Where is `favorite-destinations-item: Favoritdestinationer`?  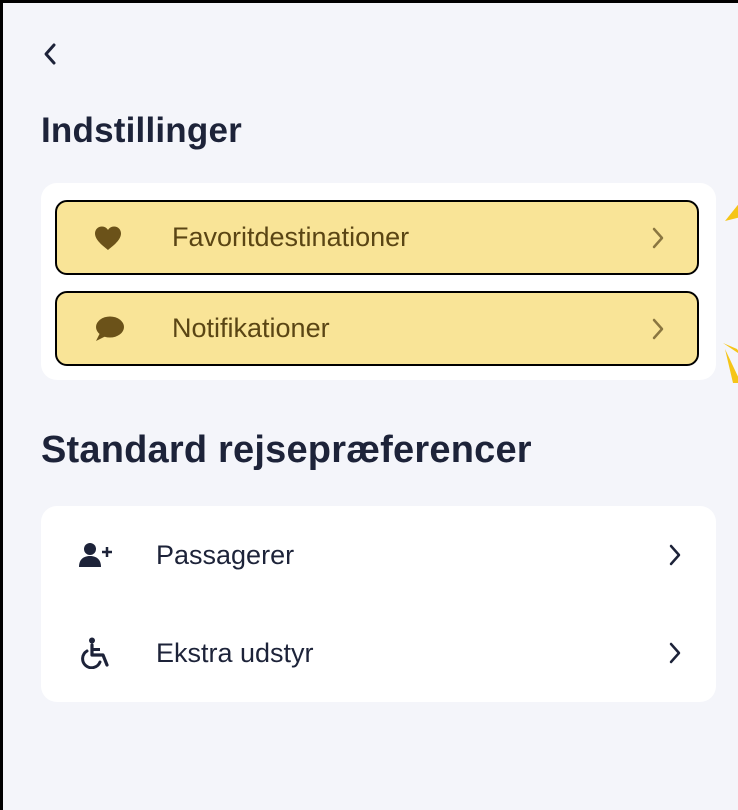 favorite-destinations-item: Favoritdestinationer is located at coordinates (377, 237).